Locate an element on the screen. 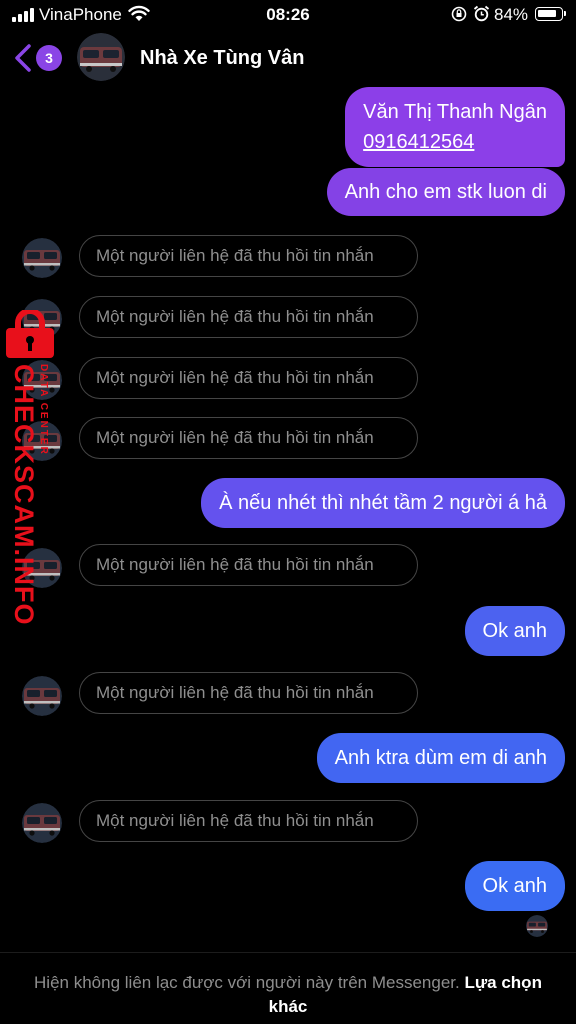  outgoing-message: À nếu nhét thì nhét tầm 2 người á hả is located at coordinates (383, 503).